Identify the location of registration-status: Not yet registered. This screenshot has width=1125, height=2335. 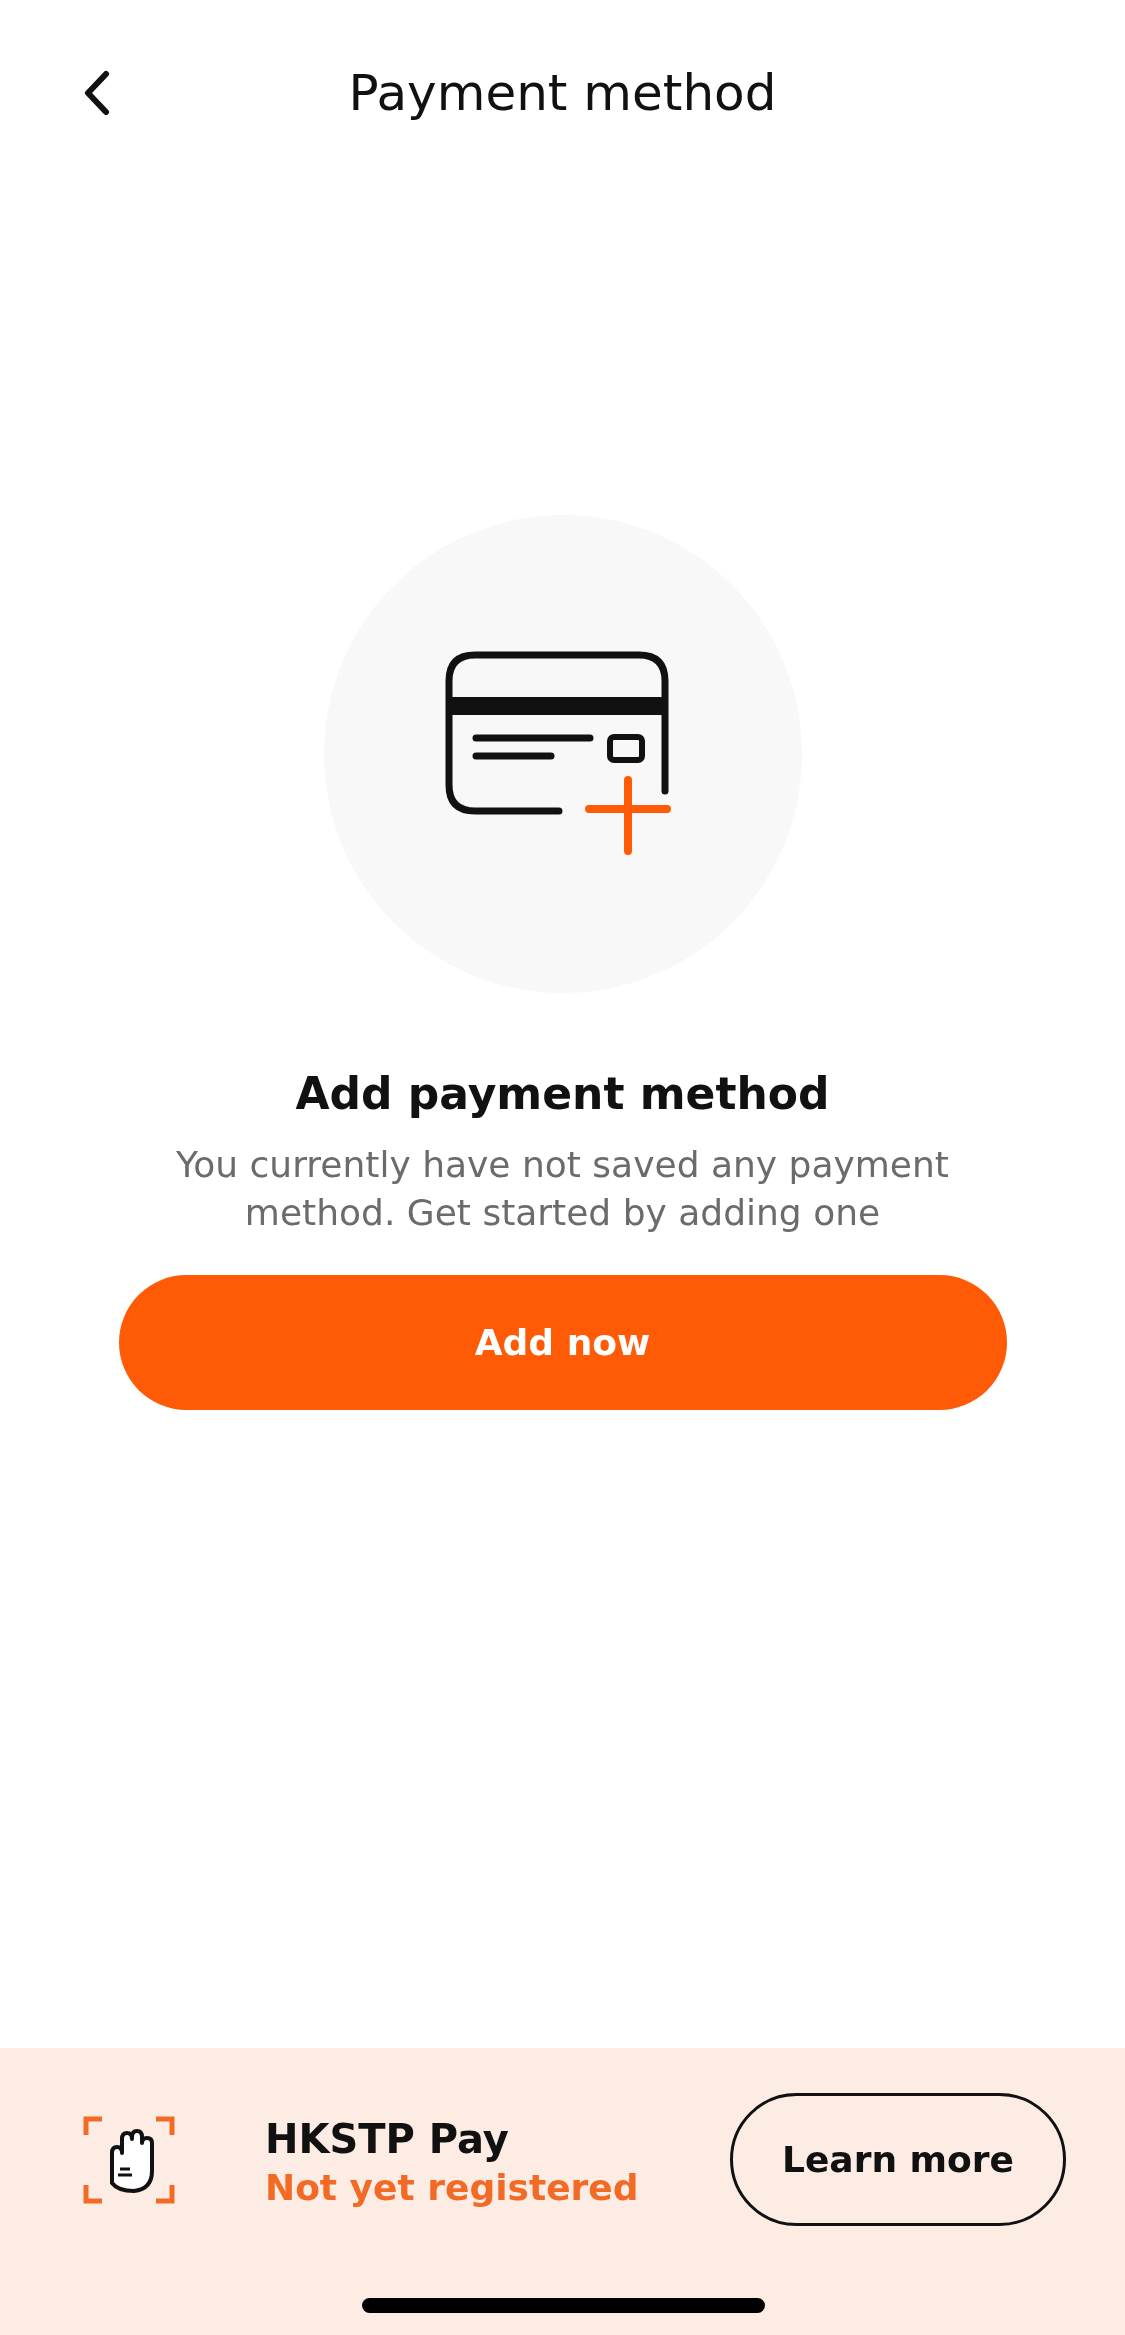
(452, 2188).